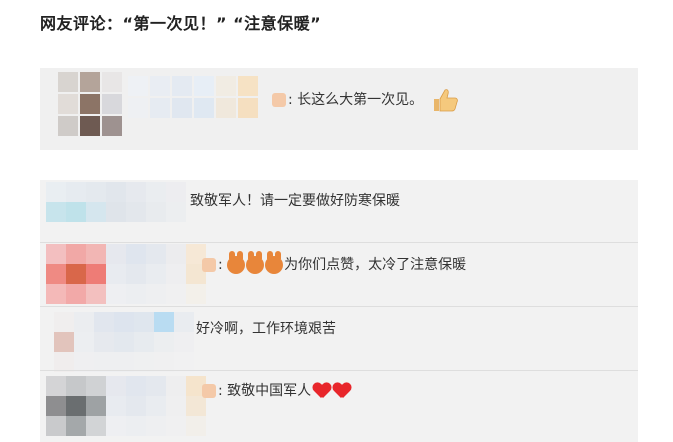  I want to click on comment-1: : 长这么大第一次见。, so click(365, 100).